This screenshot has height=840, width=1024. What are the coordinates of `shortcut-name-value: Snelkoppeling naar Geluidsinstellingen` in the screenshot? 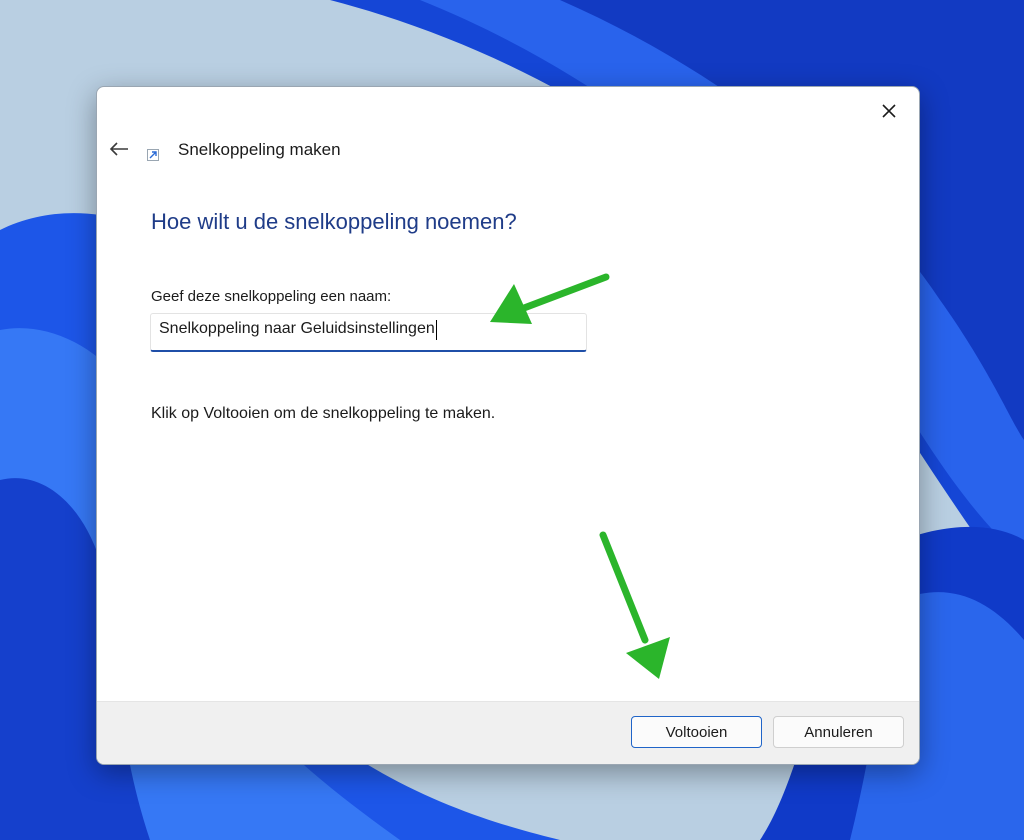 It's located at (297, 328).